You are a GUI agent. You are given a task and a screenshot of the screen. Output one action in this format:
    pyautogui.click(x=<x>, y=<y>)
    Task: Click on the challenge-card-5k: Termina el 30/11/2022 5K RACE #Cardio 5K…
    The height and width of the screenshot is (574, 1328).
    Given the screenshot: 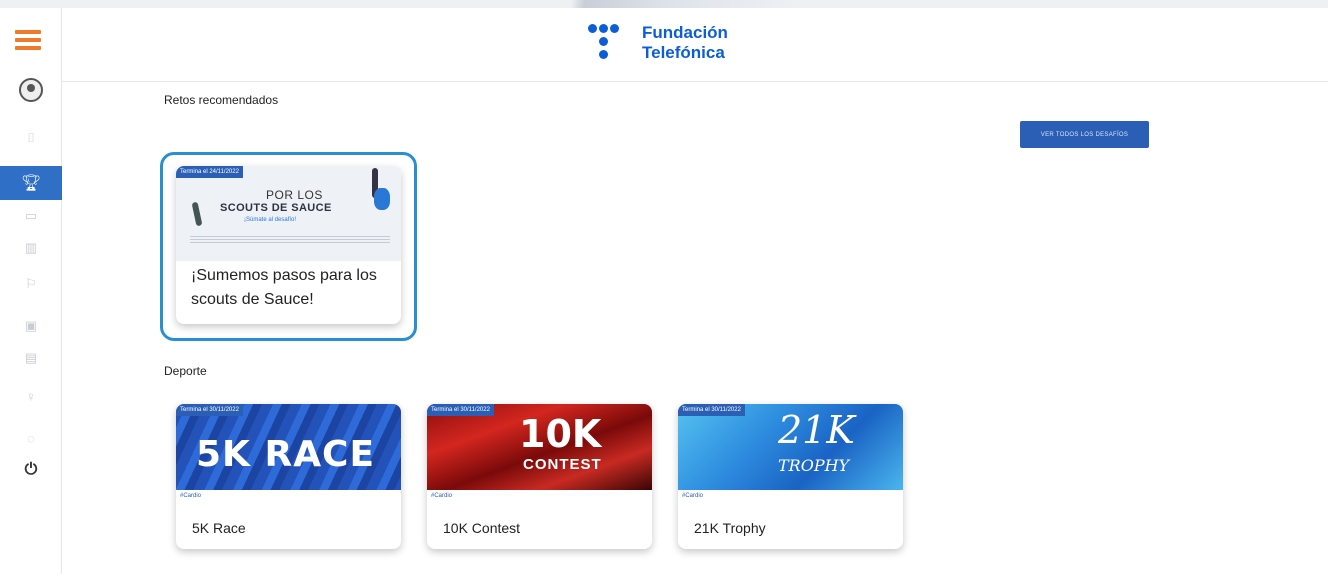 What is the action you would take?
    pyautogui.click(x=288, y=476)
    